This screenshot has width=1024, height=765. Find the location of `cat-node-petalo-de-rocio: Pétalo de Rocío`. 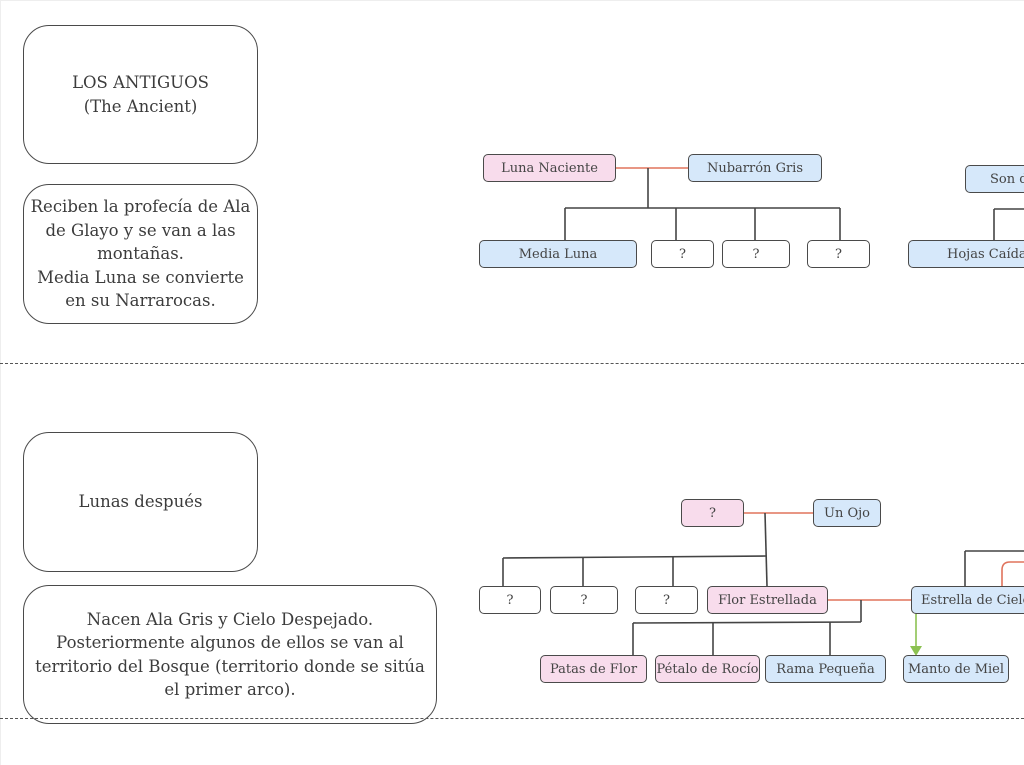

cat-node-petalo-de-rocio: Pétalo de Rocío is located at coordinates (707, 669).